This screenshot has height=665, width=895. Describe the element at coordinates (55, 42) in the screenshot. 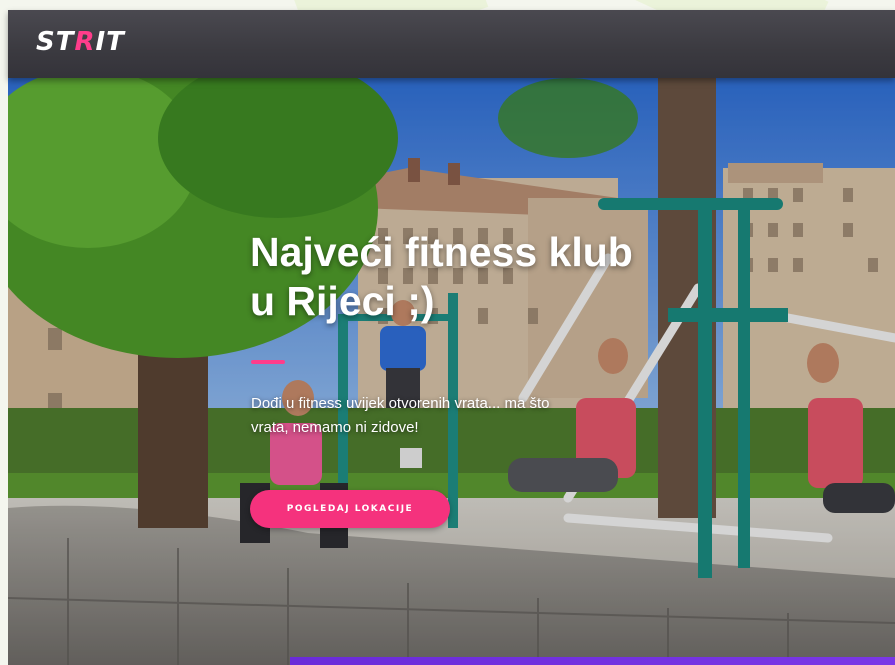

I see `logo-text-start: ST` at that location.